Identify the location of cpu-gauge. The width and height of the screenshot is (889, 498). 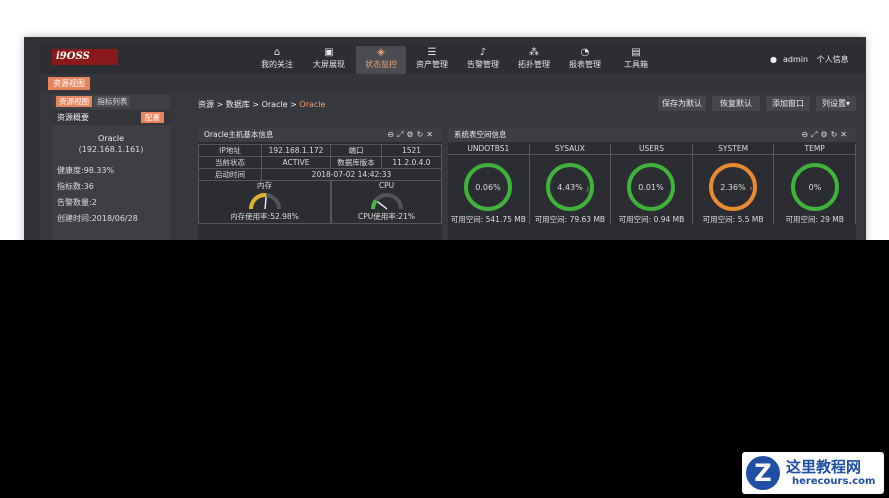
(386, 201).